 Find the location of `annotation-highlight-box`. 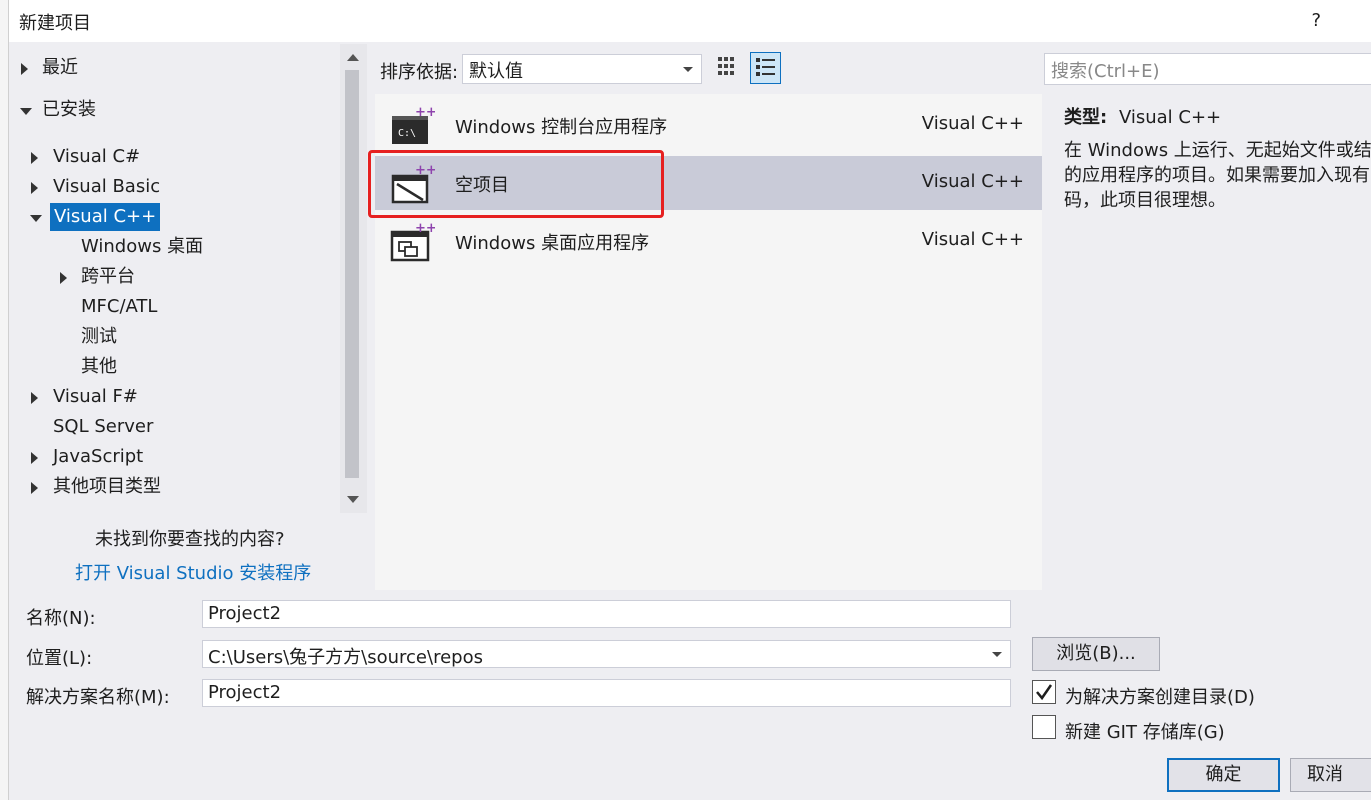

annotation-highlight-box is located at coordinates (516, 184).